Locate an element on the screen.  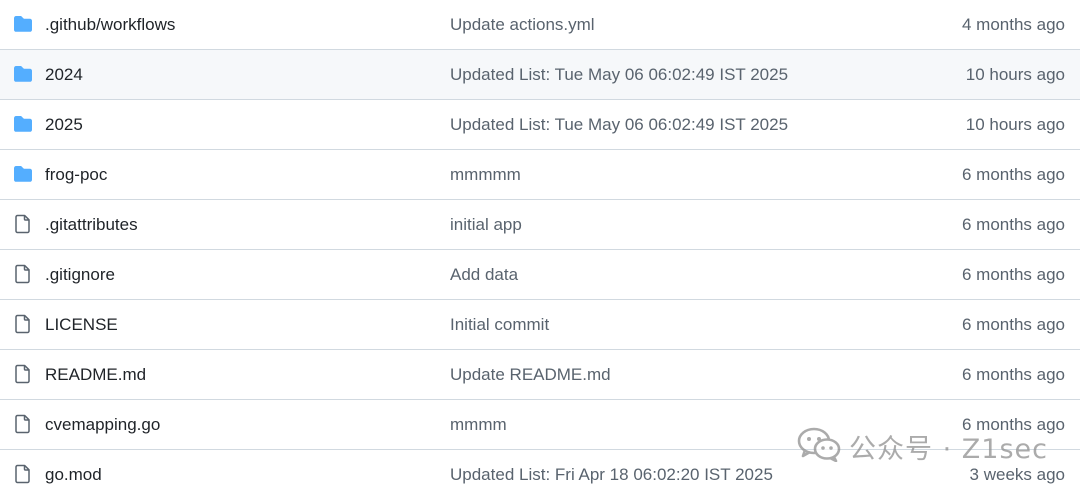
commit-message-link: Initial commit is located at coordinates (499, 324).